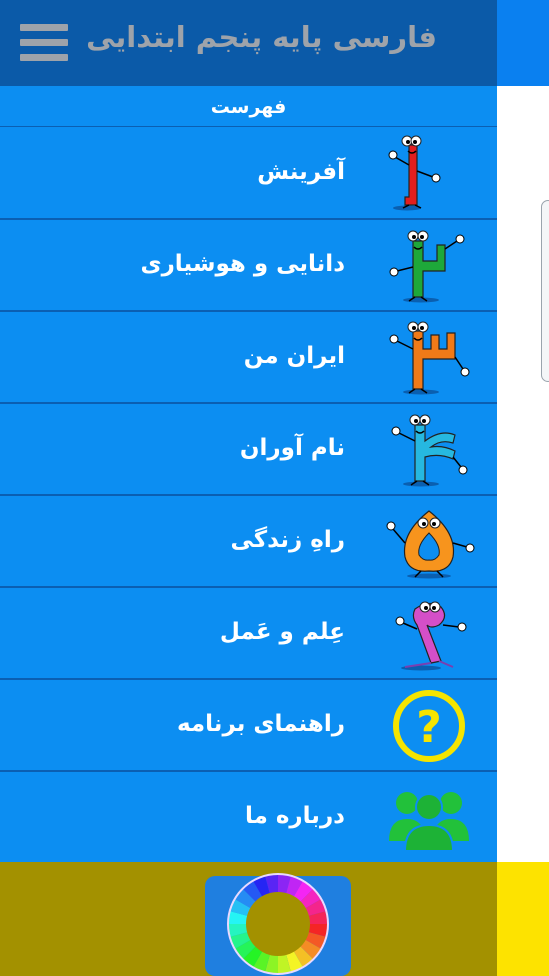  I want to click on hamburger-menu-icon, so click(44, 43).